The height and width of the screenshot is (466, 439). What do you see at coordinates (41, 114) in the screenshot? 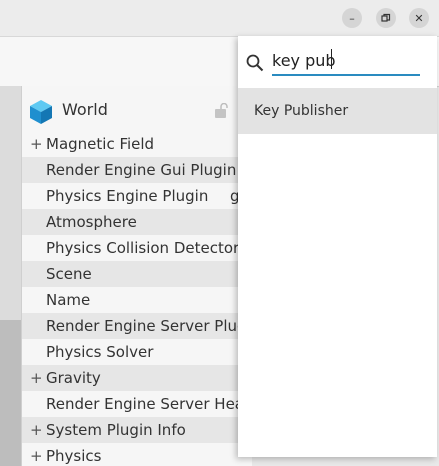
I see `cube-icon` at bounding box center [41, 114].